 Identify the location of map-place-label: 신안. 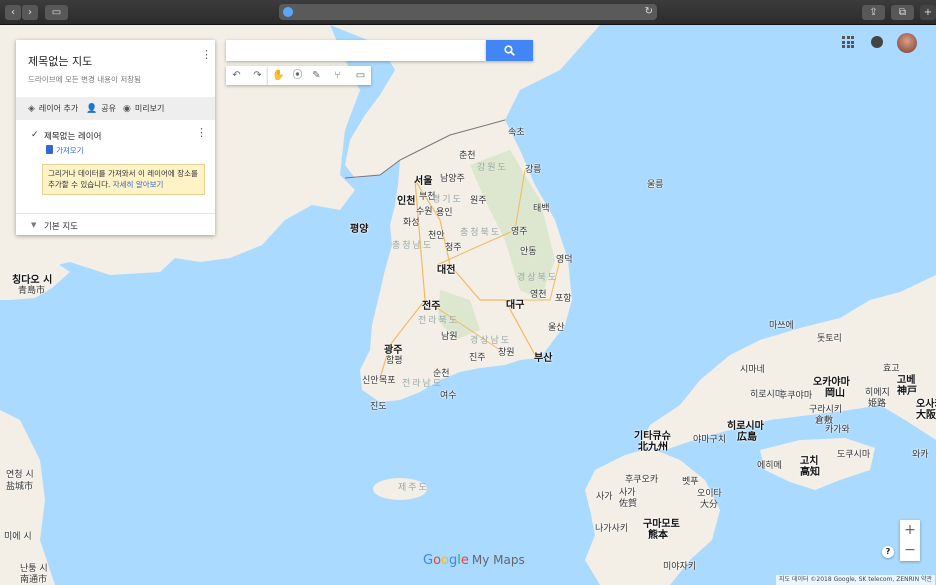
(370, 379).